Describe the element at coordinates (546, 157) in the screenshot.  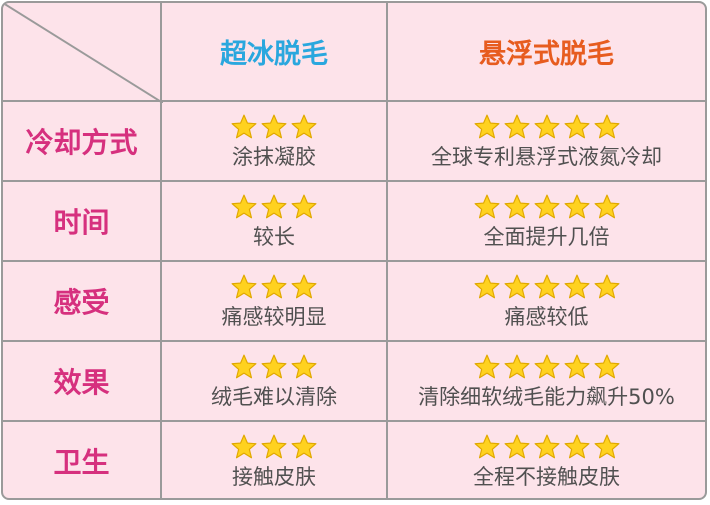
I see `rating-description: 全球专利悬浮式液氮冷却` at that location.